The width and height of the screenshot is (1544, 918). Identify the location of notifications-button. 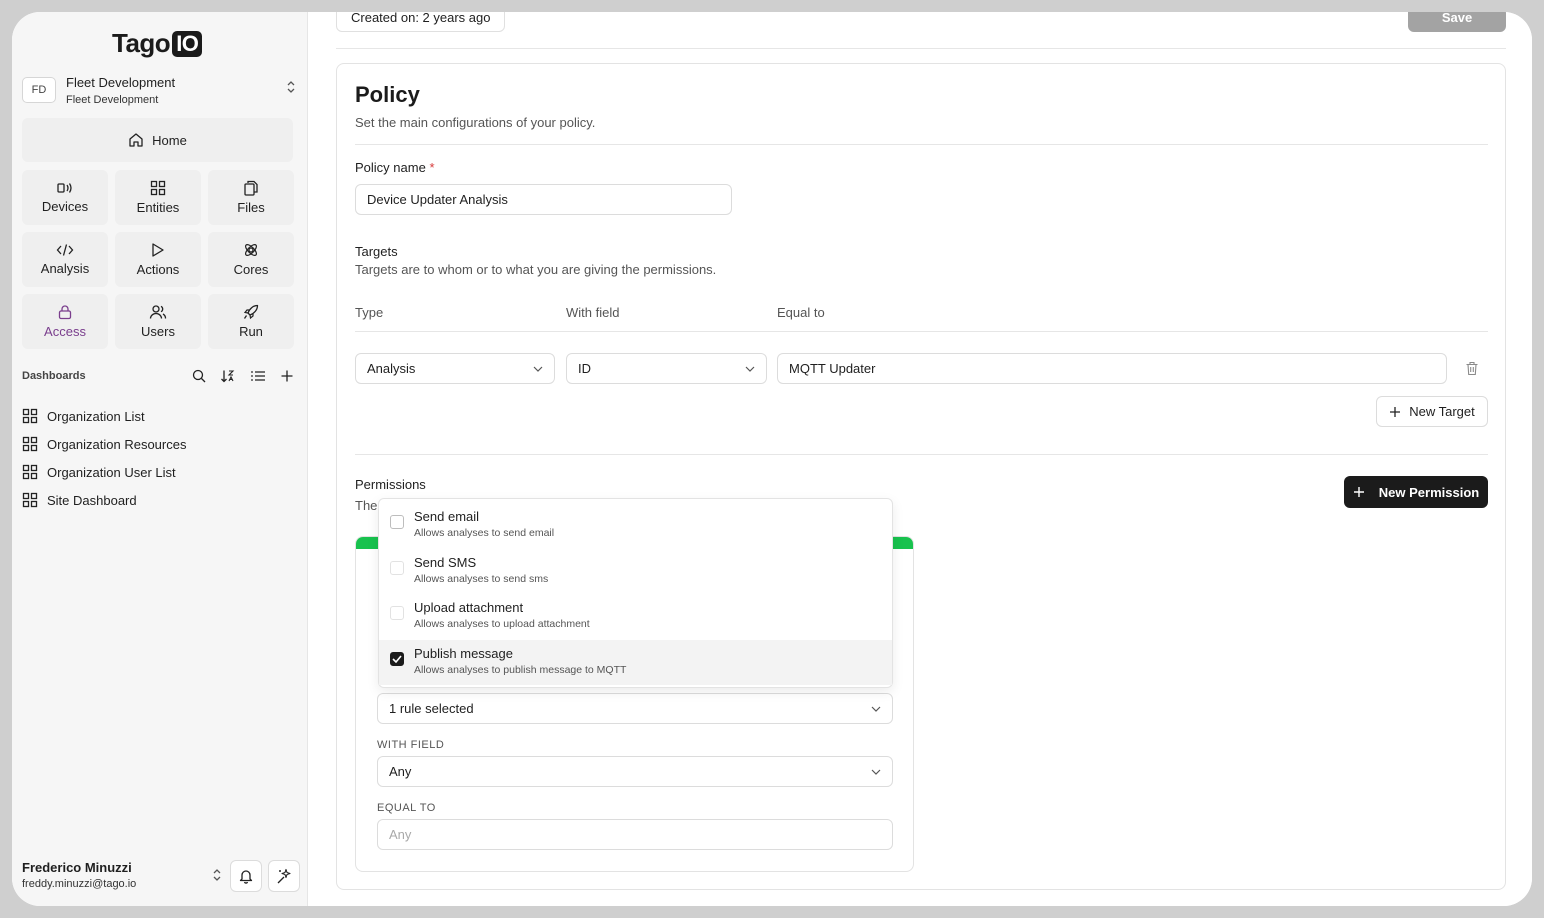
(246, 876).